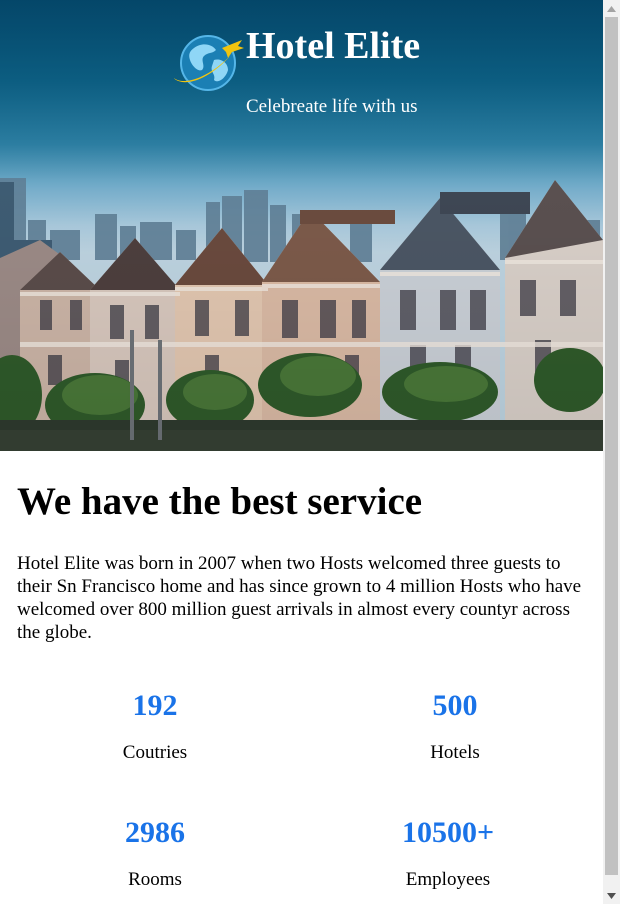  What do you see at coordinates (333, 46) in the screenshot?
I see `hotel-title: Hotel Elite` at bounding box center [333, 46].